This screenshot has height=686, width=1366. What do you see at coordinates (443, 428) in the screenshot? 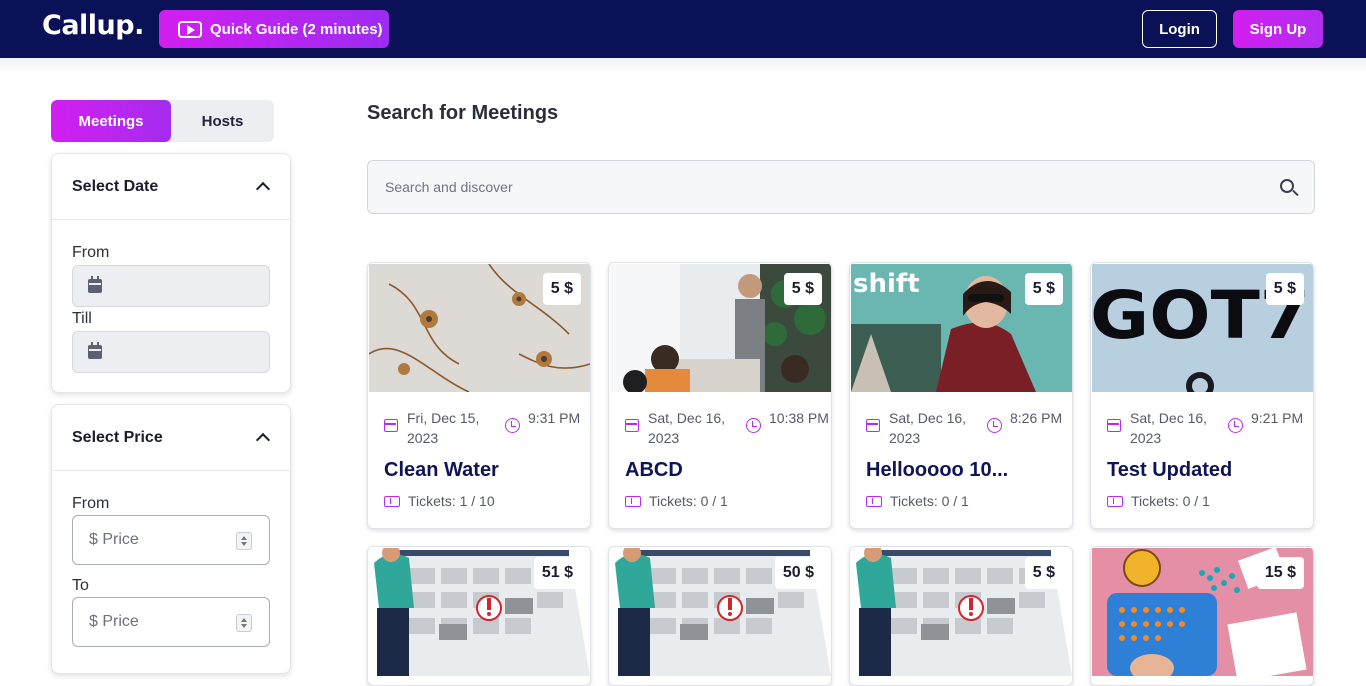
I see `meeting-date: Fri, Dec 15, 2023` at bounding box center [443, 428].